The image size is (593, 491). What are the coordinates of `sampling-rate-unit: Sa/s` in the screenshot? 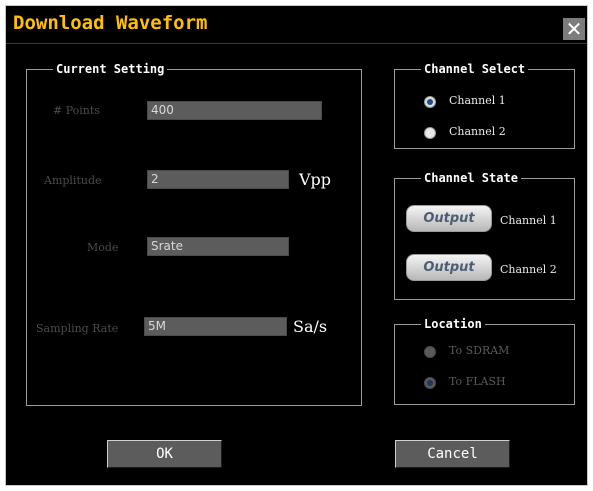 It's located at (310, 326).